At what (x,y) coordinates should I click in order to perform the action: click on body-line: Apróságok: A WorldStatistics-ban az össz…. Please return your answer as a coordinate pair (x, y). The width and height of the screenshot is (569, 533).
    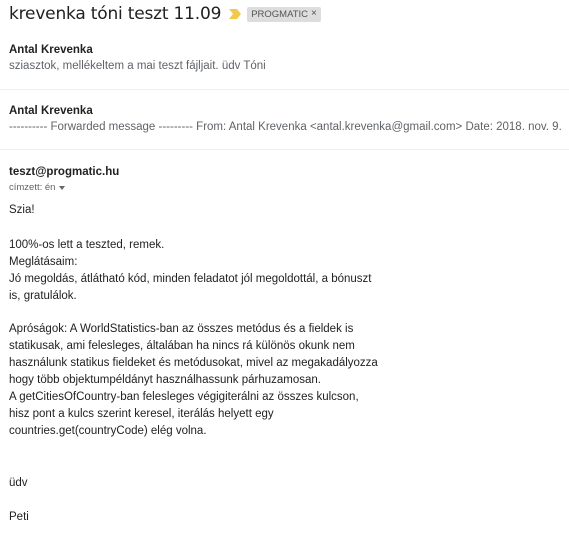
    Looking at the image, I should click on (181, 329).